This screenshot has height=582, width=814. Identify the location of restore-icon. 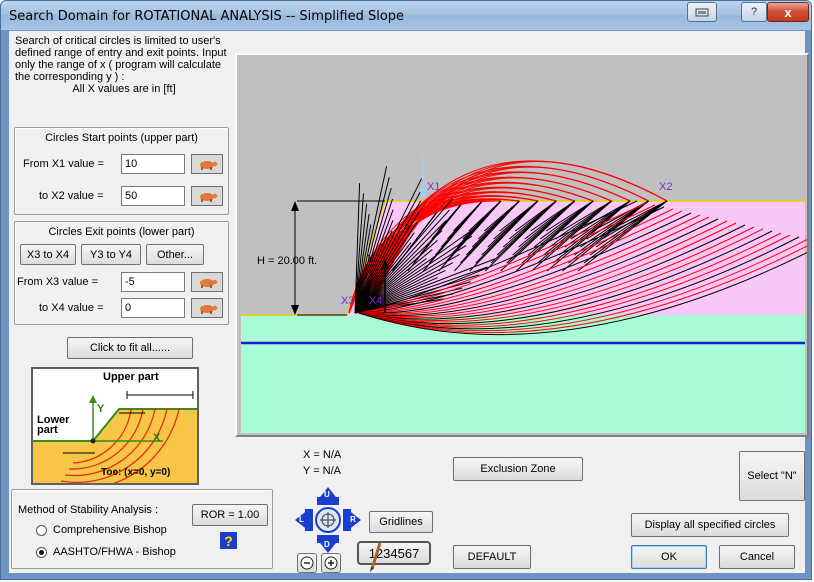
(702, 12).